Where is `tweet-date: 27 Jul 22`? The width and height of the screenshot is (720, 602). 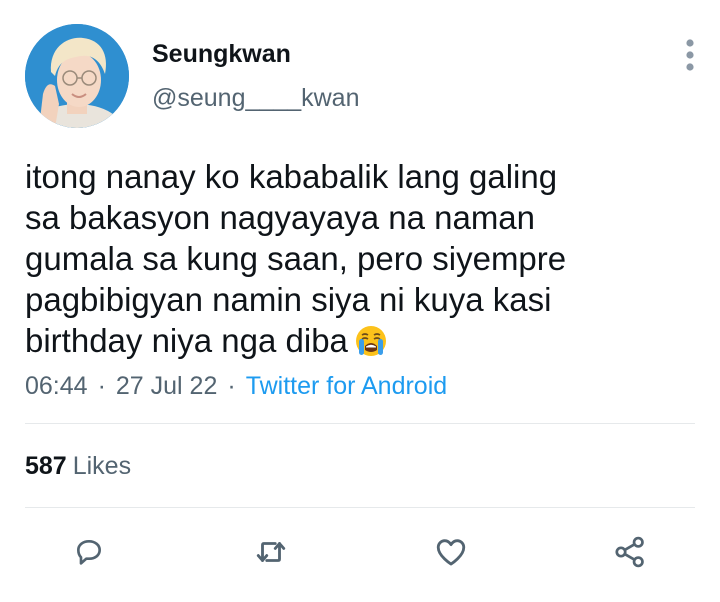 tweet-date: 27 Jul 22 is located at coordinates (166, 386).